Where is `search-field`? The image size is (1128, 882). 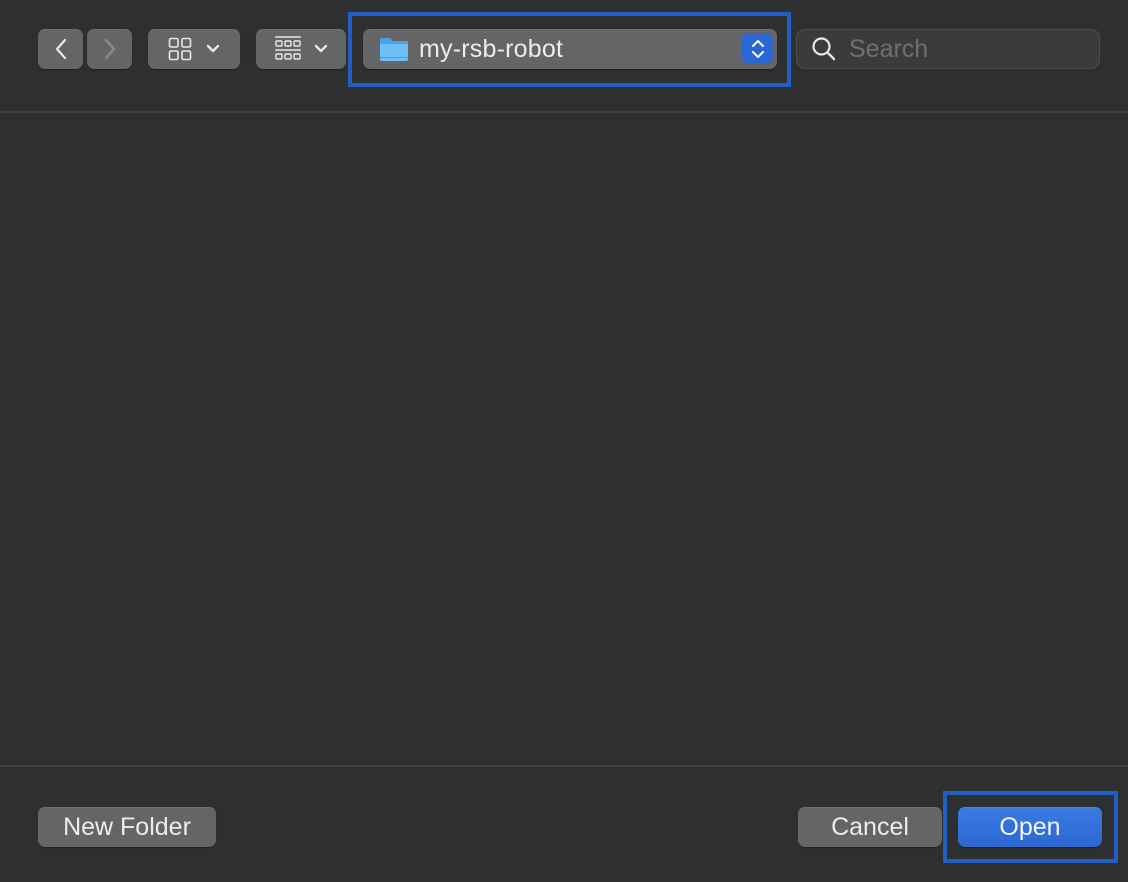 search-field is located at coordinates (948, 49).